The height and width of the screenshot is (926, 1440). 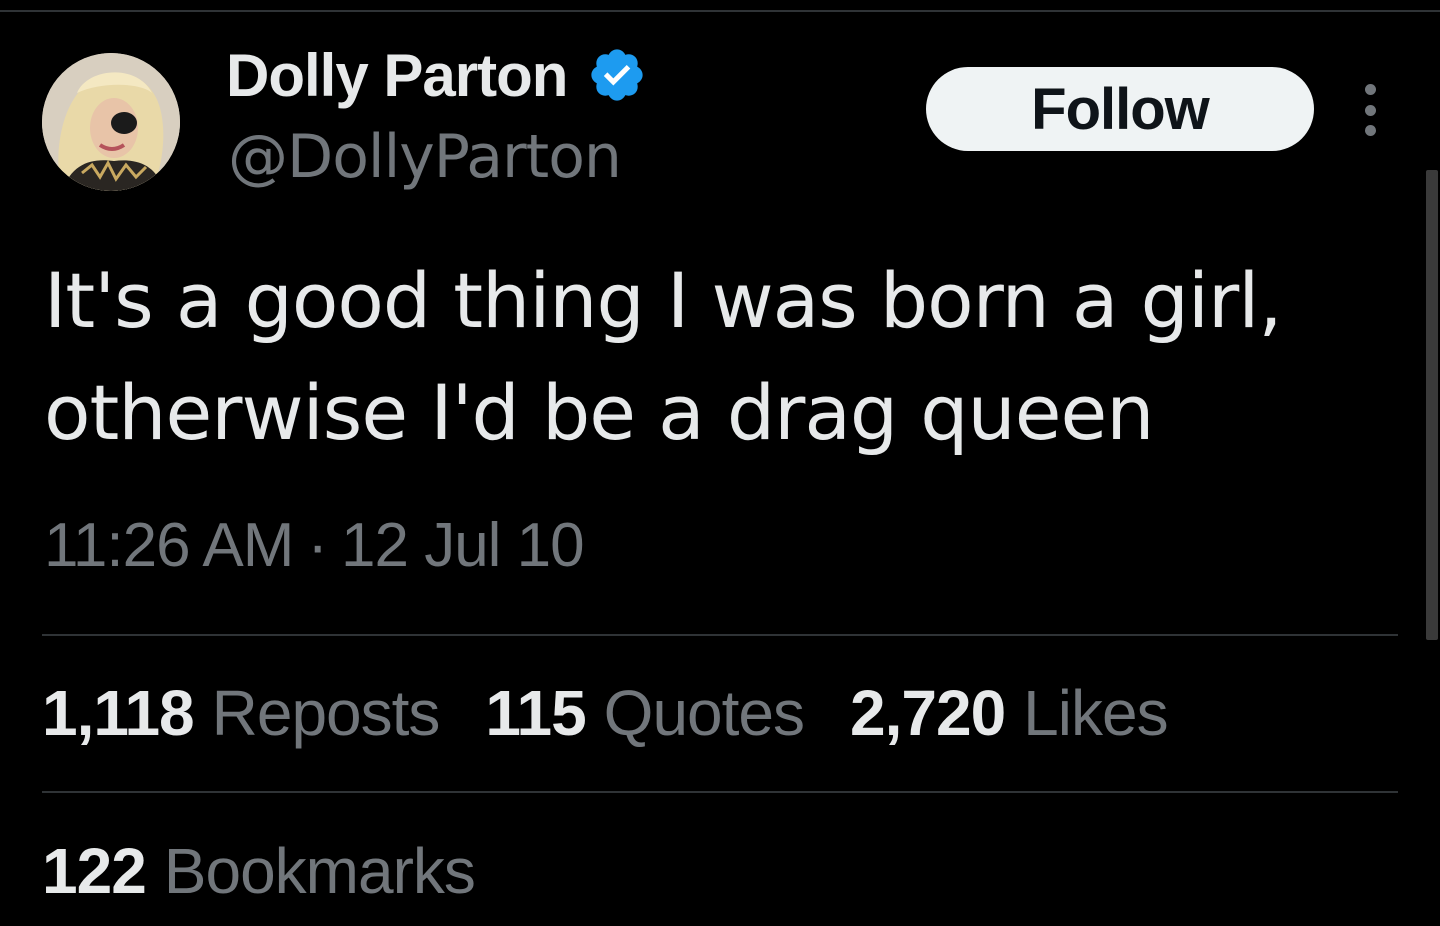 I want to click on tweet-date: 12 Jul 10, so click(x=463, y=545).